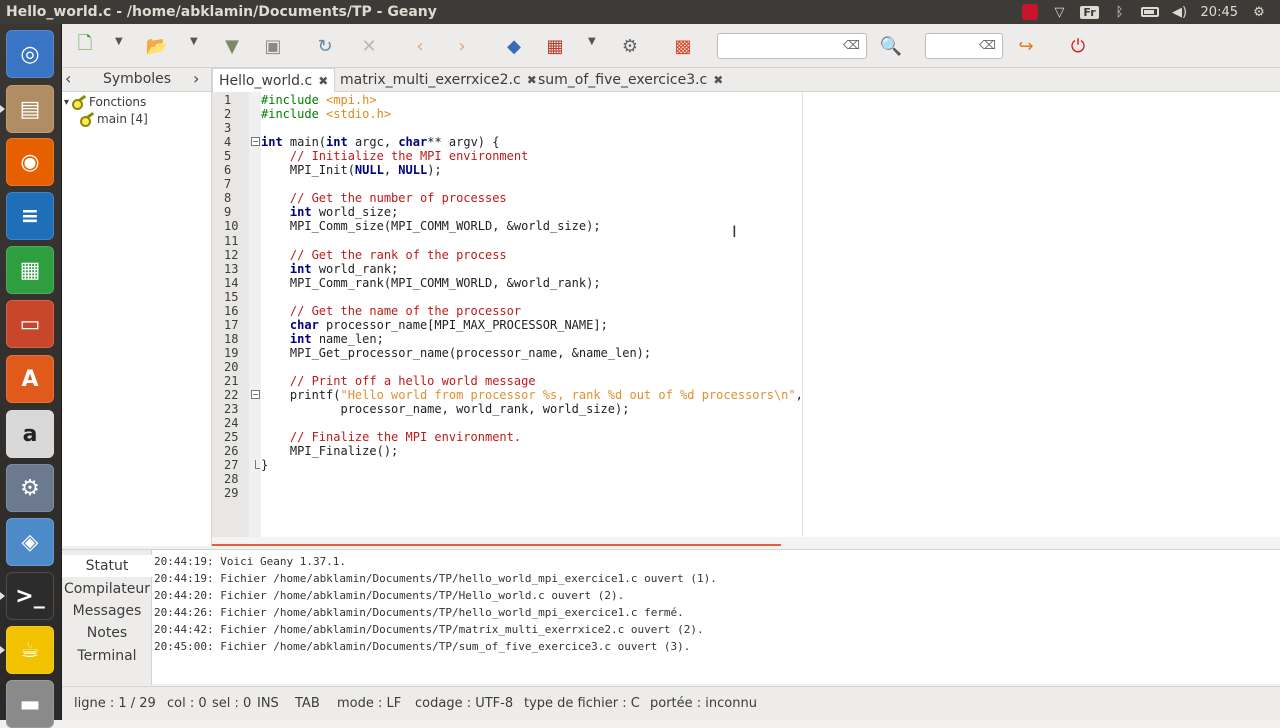 This screenshot has height=728, width=1280. I want to click on code-token: MPI_Finalize();, so click(330, 451).